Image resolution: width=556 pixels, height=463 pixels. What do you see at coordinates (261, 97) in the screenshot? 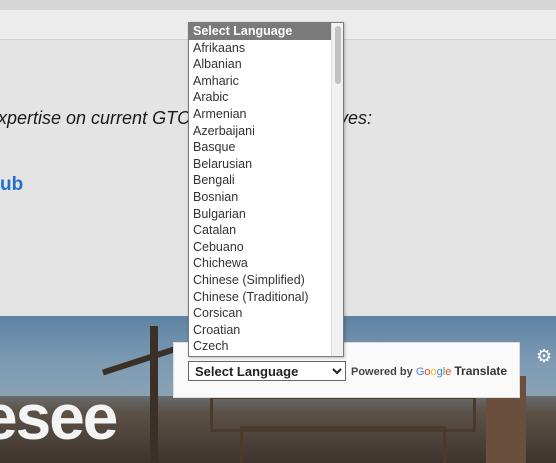
I see `language-option: Arabic` at bounding box center [261, 97].